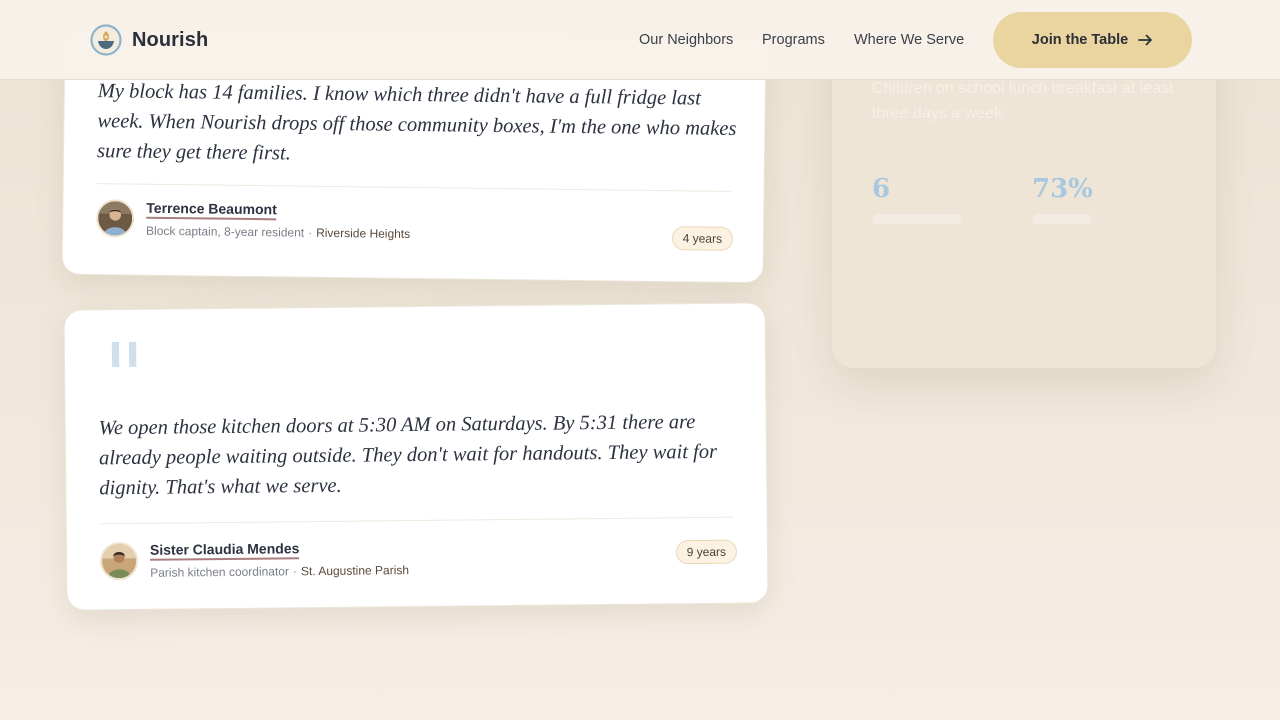 The image size is (1280, 720). Describe the element at coordinates (124, 377) in the screenshot. I see `quote-mark-icon: "` at that location.